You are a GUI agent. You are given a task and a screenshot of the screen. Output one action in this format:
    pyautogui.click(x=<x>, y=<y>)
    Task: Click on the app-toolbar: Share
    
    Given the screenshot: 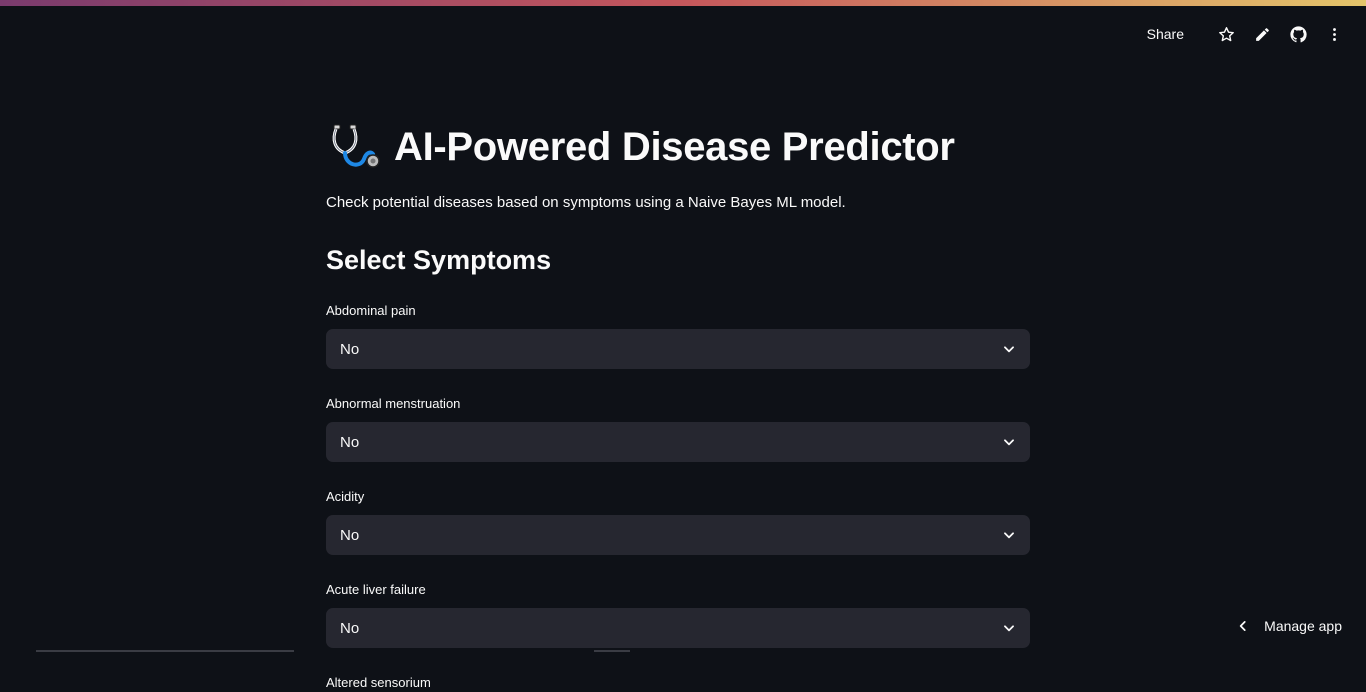 What is the action you would take?
    pyautogui.click(x=1246, y=34)
    